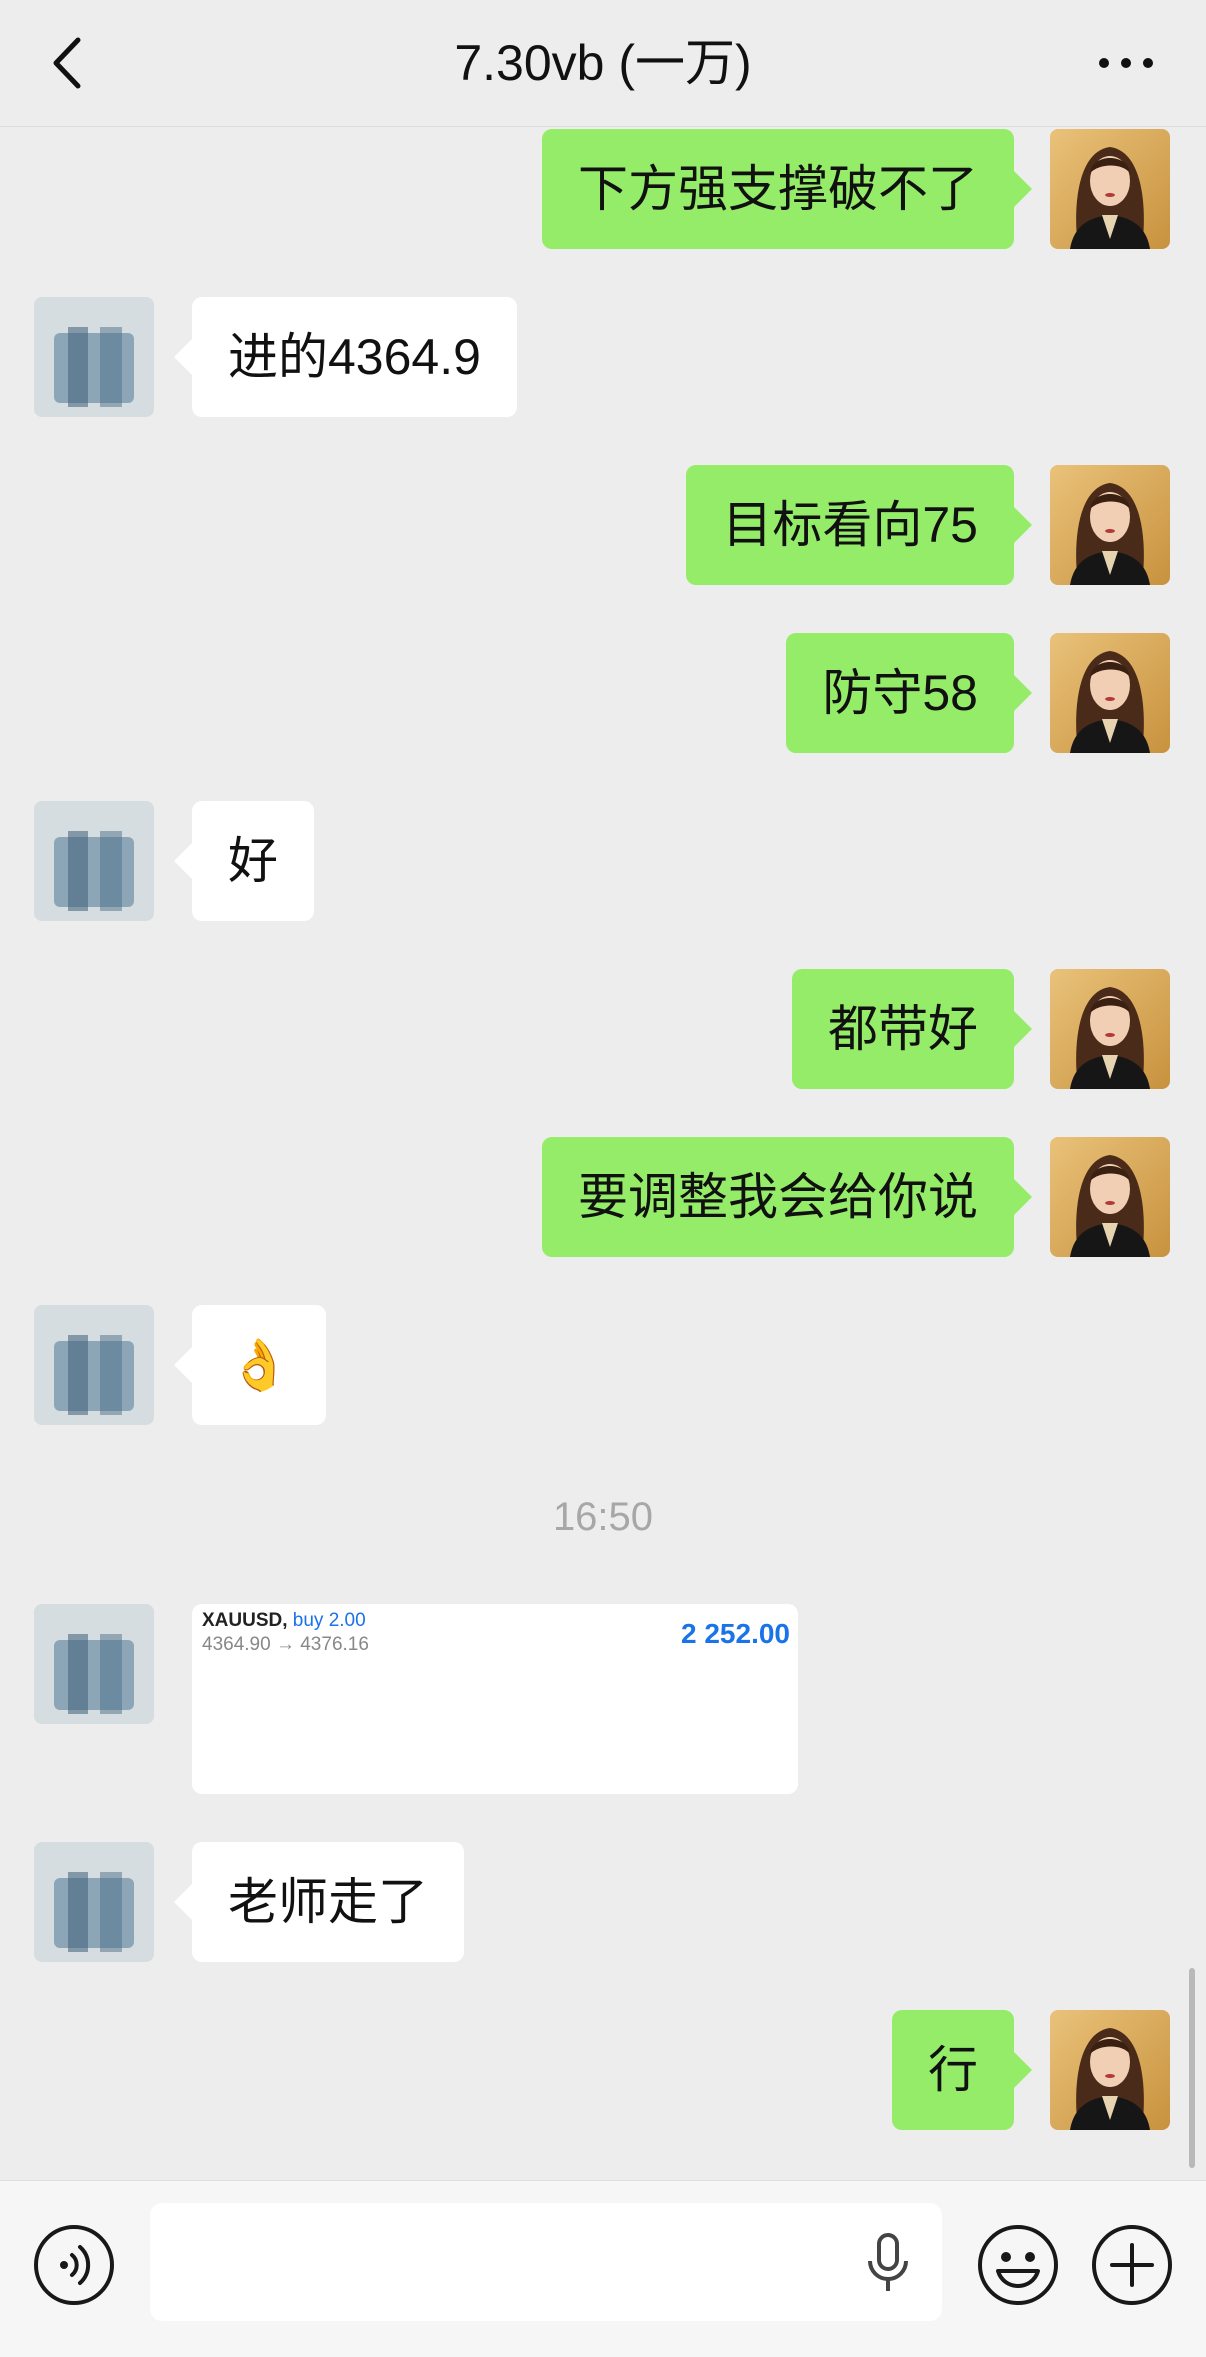 The height and width of the screenshot is (2357, 1206). Describe the element at coordinates (329, 1620) in the screenshot. I see `trade-direction: buy 2.00` at that location.